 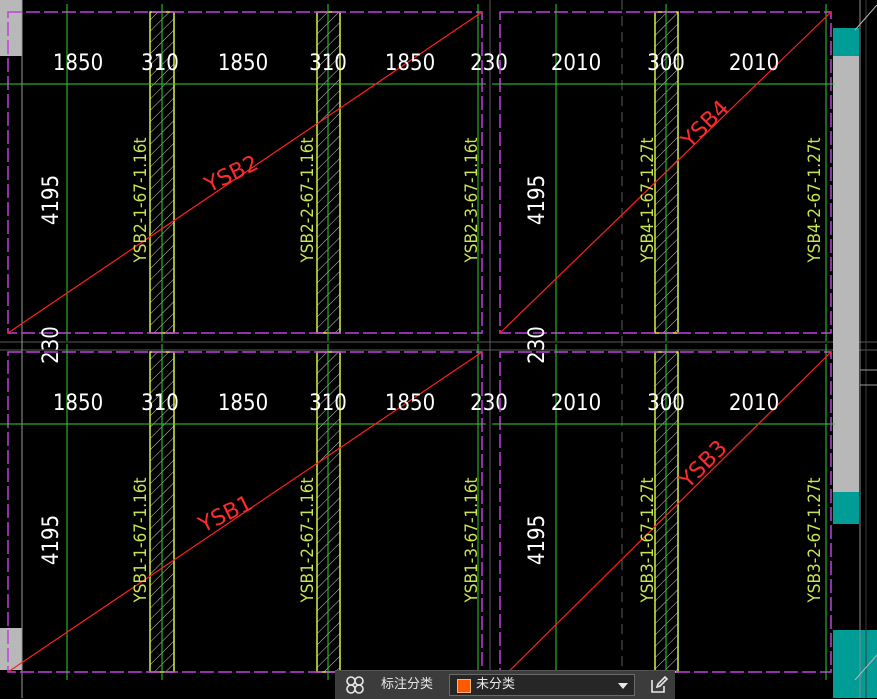 I want to click on slab-label: YSB4-1-67-1.27t, so click(x=648, y=200).